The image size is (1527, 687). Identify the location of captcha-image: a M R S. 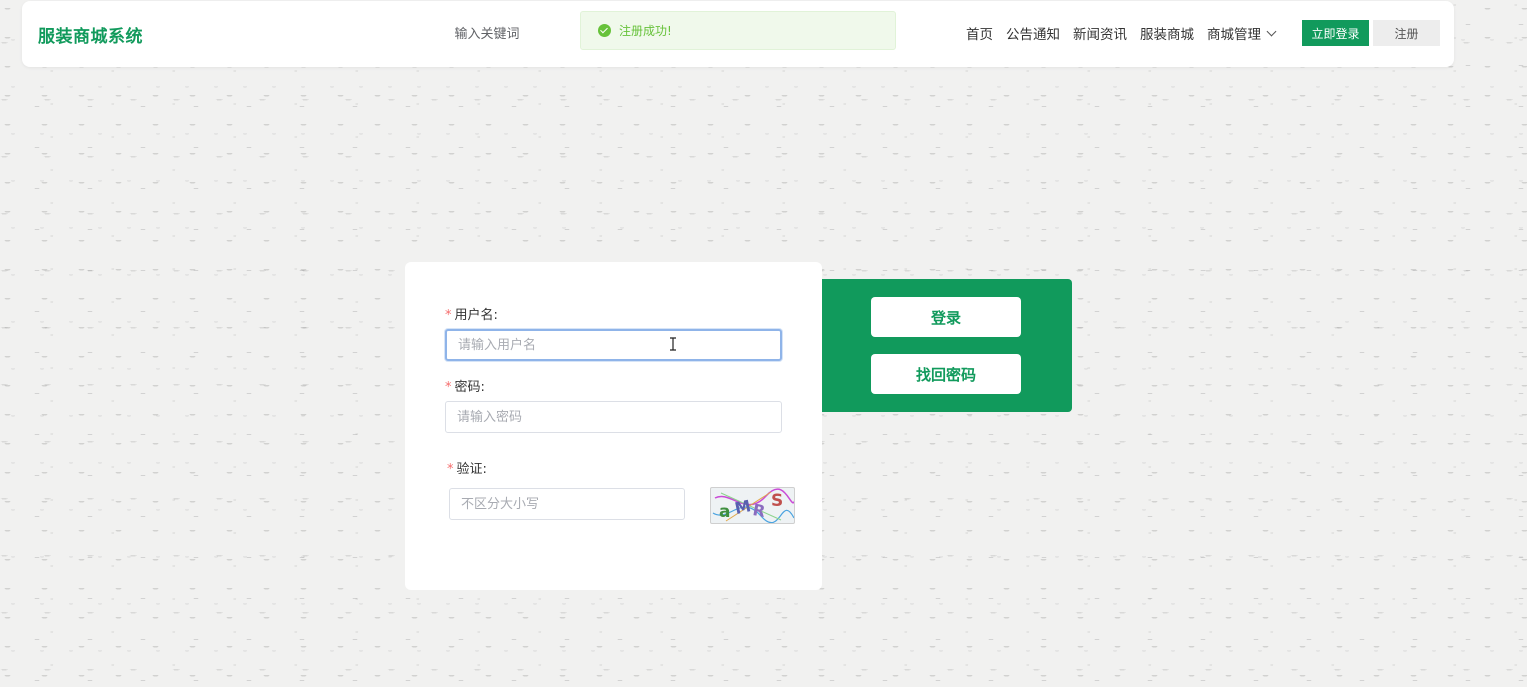
(752, 505).